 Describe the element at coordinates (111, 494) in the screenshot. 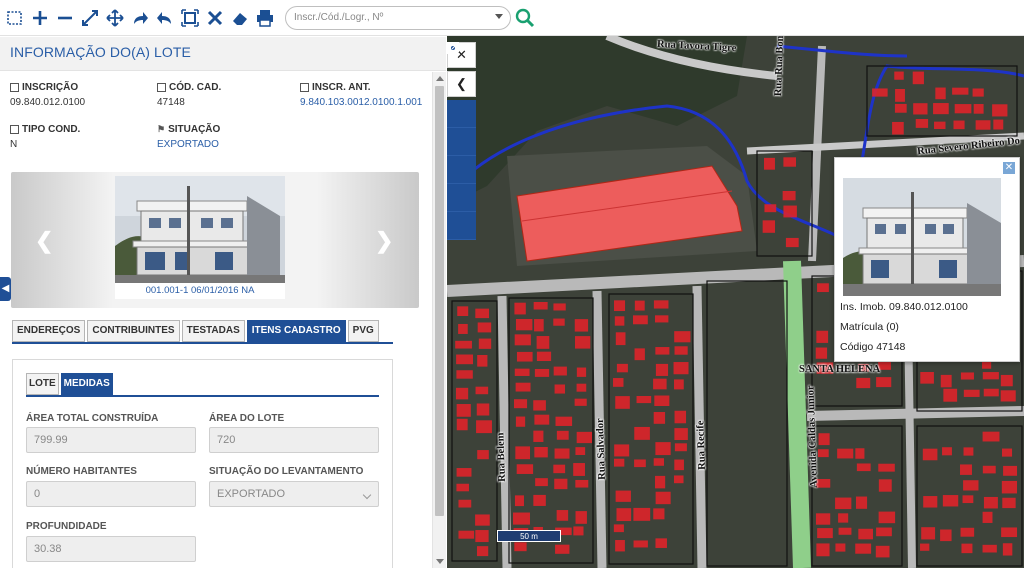

I see `num-habitantes-field: 0` at that location.